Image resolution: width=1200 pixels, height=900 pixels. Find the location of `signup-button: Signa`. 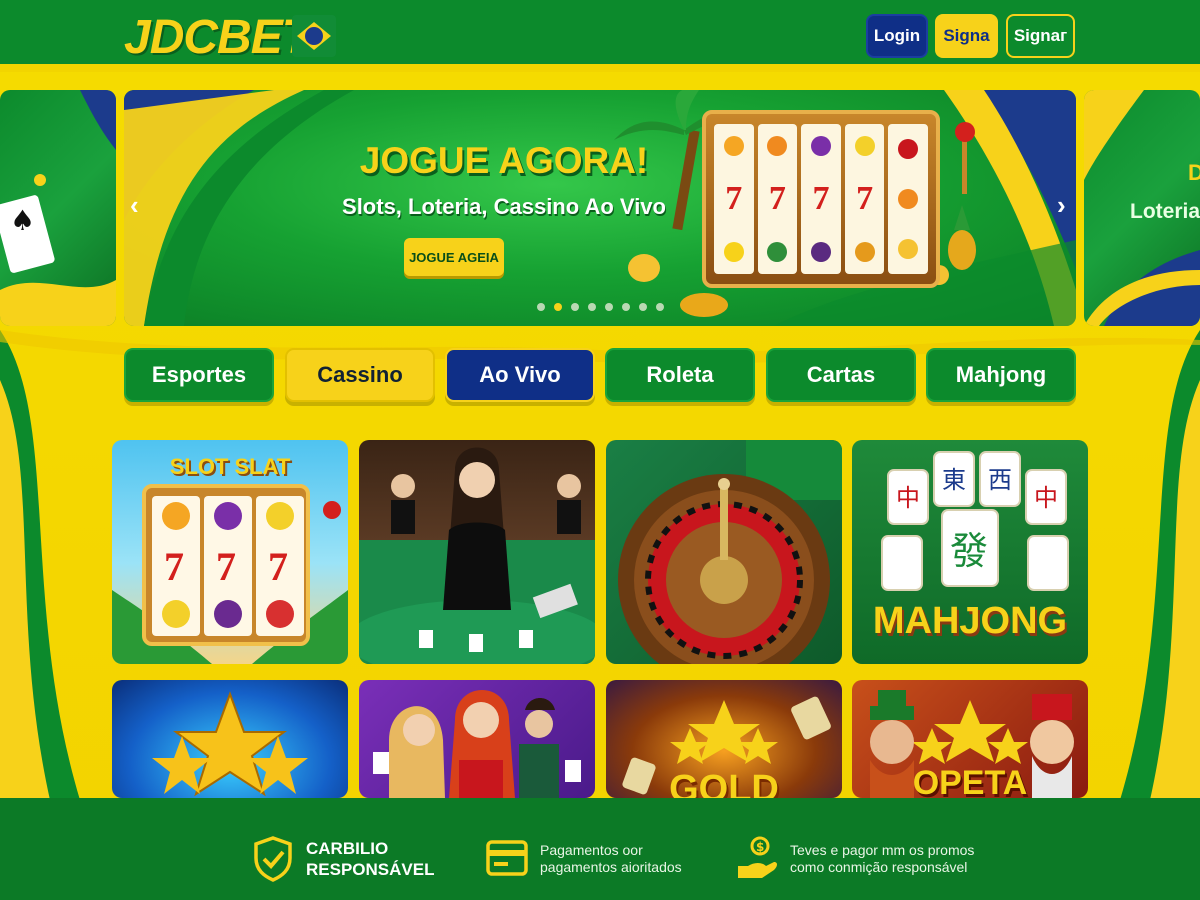

signup-button: Signa is located at coordinates (966, 36).